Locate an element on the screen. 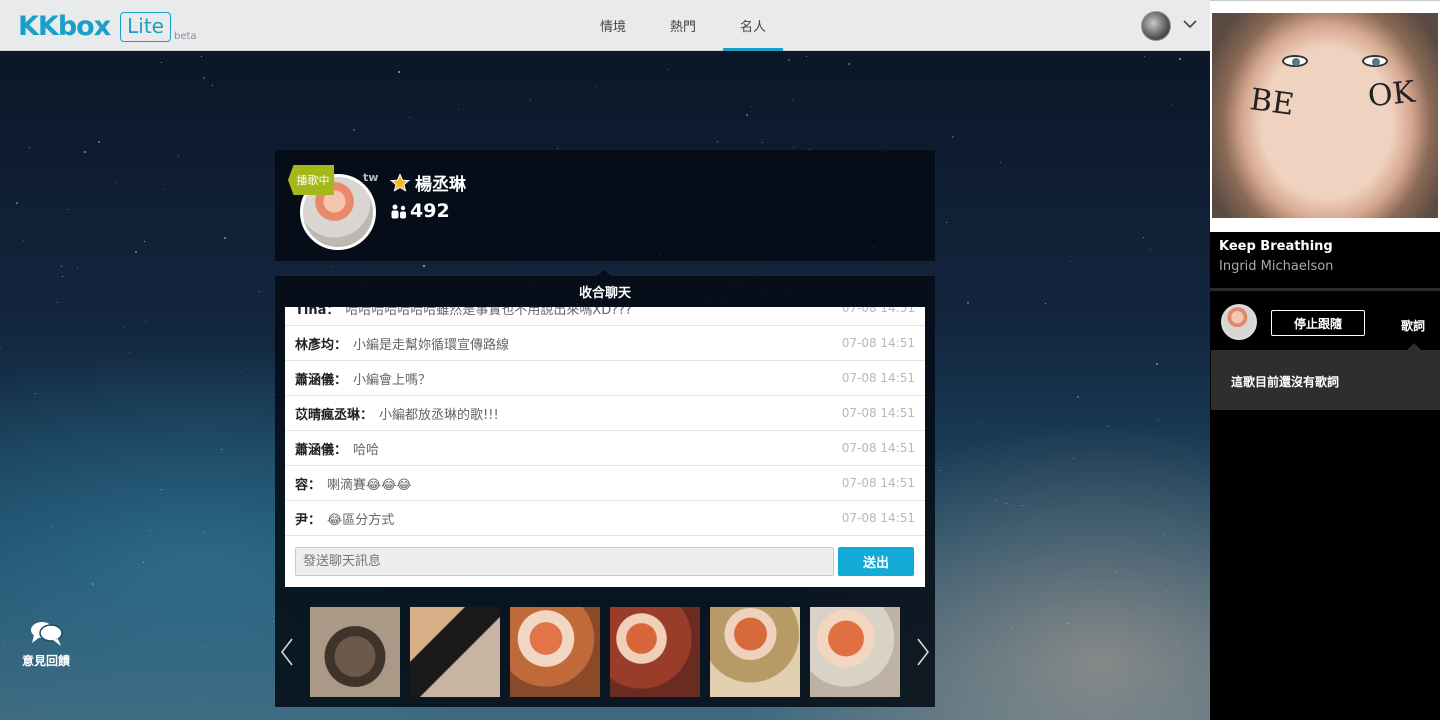 Image resolution: width=1440 pixels, height=720 pixels. speech-bubbles-icon is located at coordinates (47, 634).